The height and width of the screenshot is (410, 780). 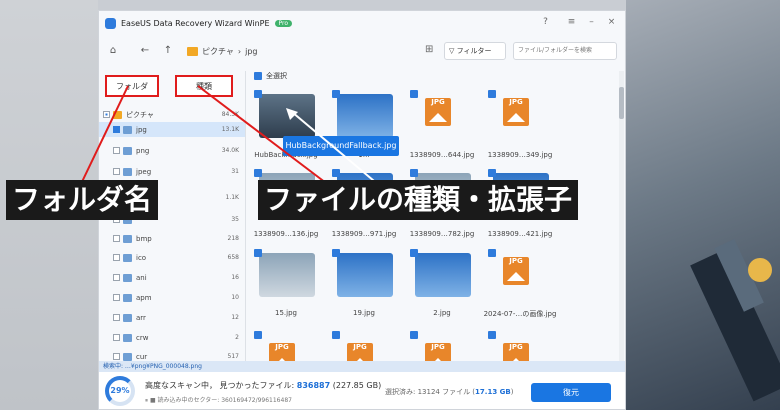 What do you see at coordinates (172, 171) in the screenshot?
I see `tree-item-jpeg: jpeg 31` at bounding box center [172, 171].